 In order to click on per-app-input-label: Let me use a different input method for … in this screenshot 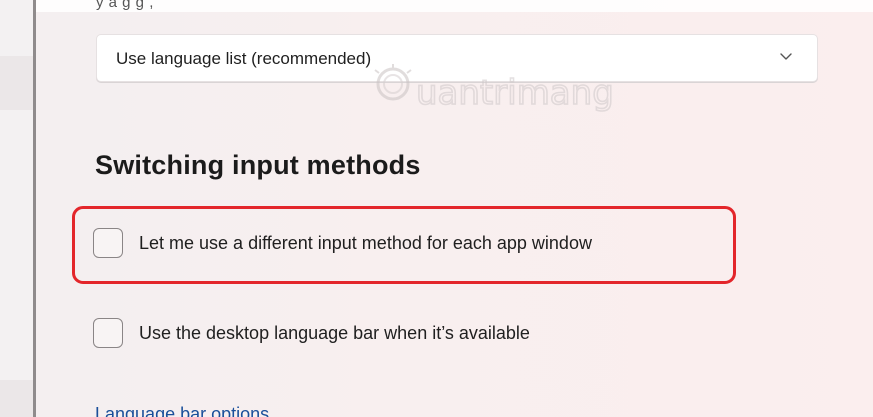, I will do `click(365, 242)`.